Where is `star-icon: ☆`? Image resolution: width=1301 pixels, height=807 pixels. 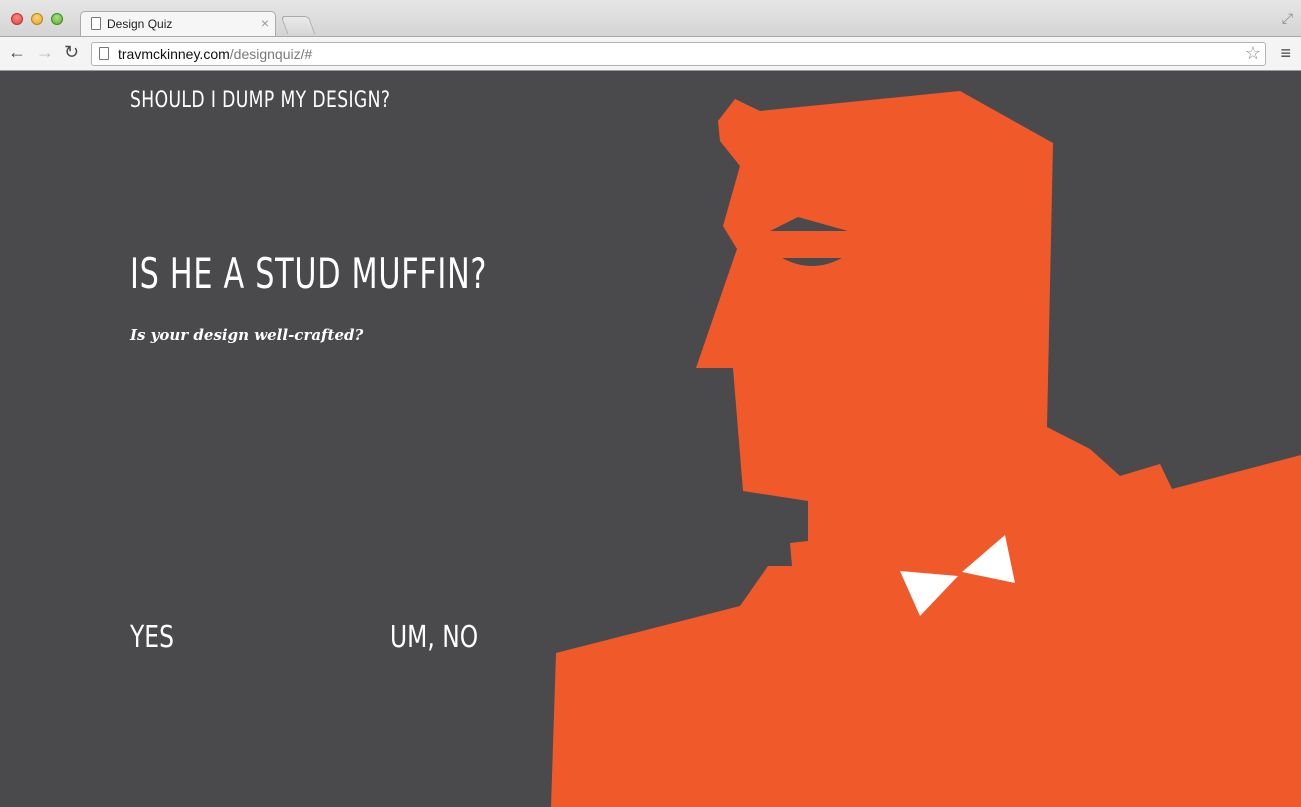 star-icon: ☆ is located at coordinates (1253, 53).